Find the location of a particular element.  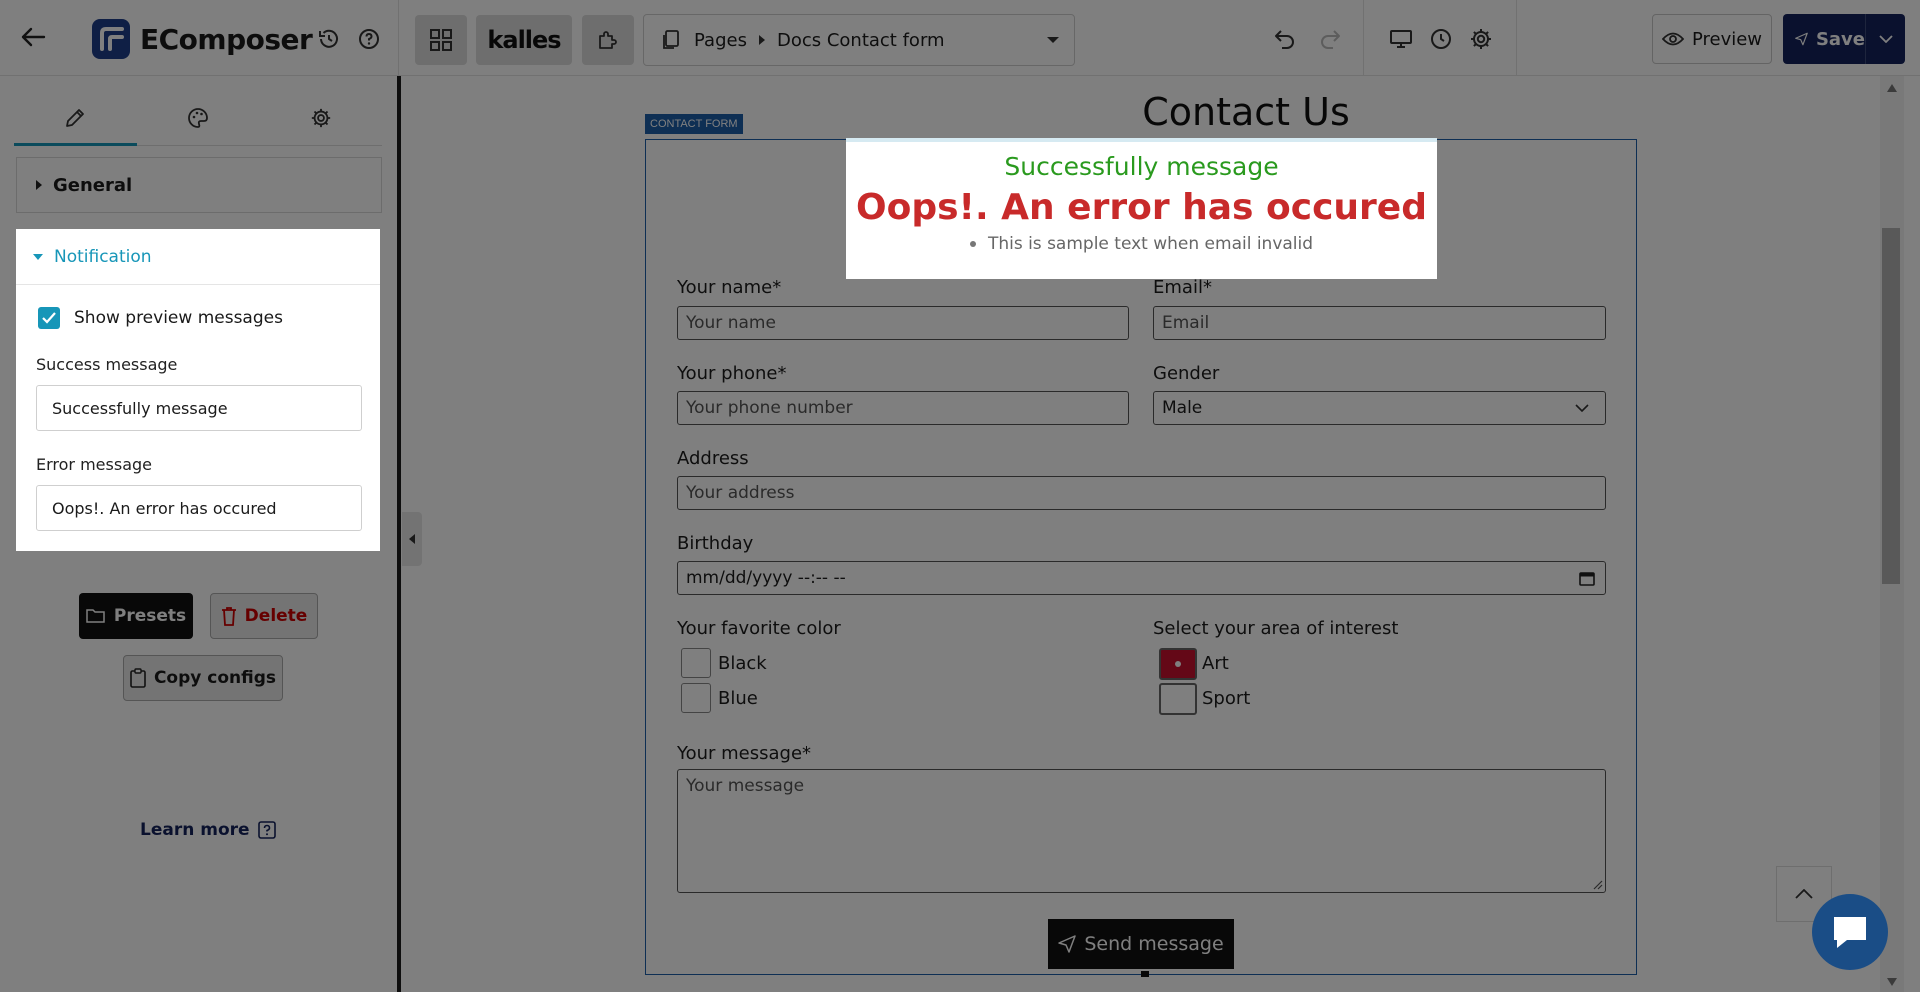

message-textarea: Your message is located at coordinates (1141, 831).